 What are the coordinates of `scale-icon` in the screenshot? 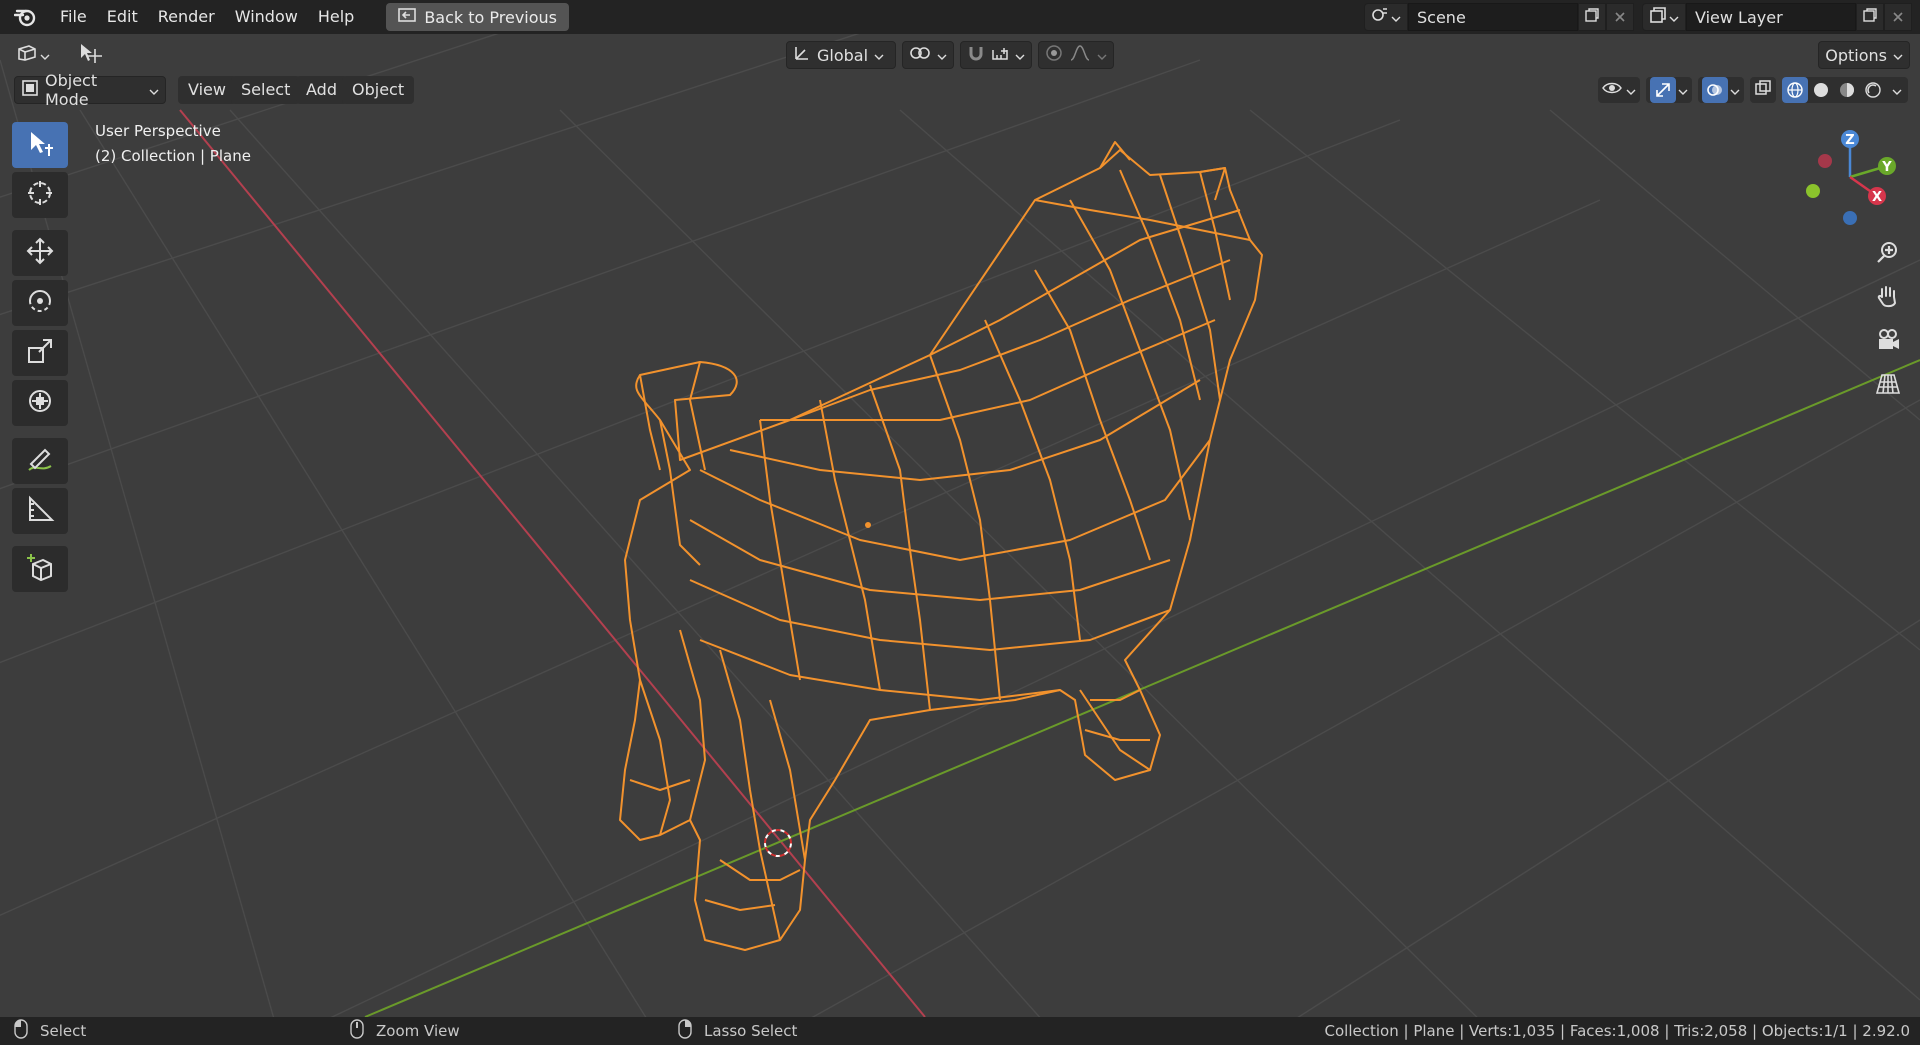 It's located at (40, 353).